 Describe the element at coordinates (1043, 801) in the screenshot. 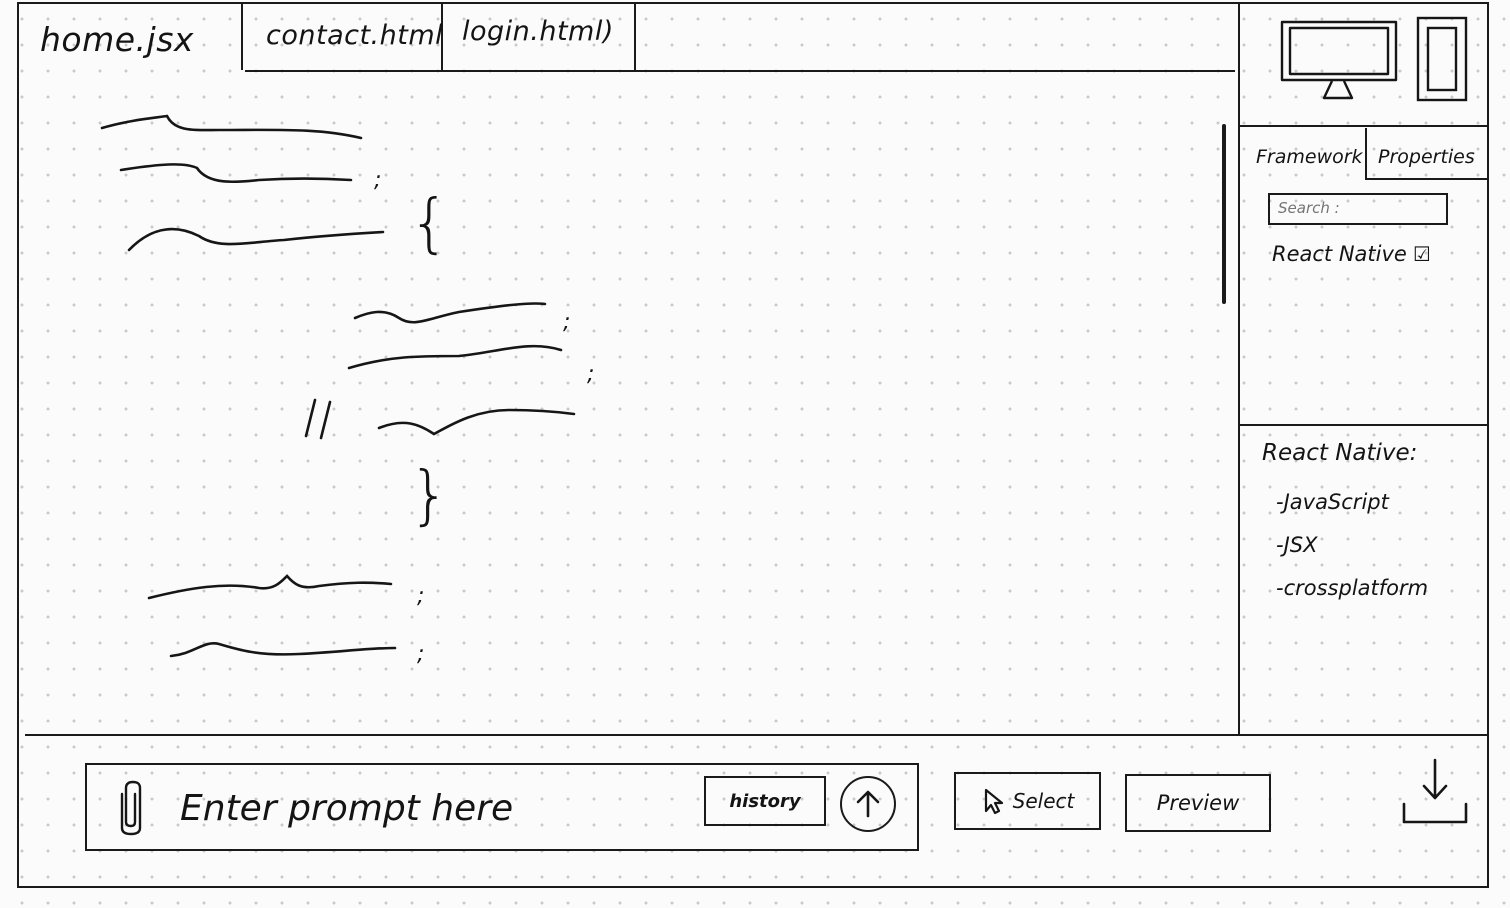

I see `select-button-label: Select` at that location.